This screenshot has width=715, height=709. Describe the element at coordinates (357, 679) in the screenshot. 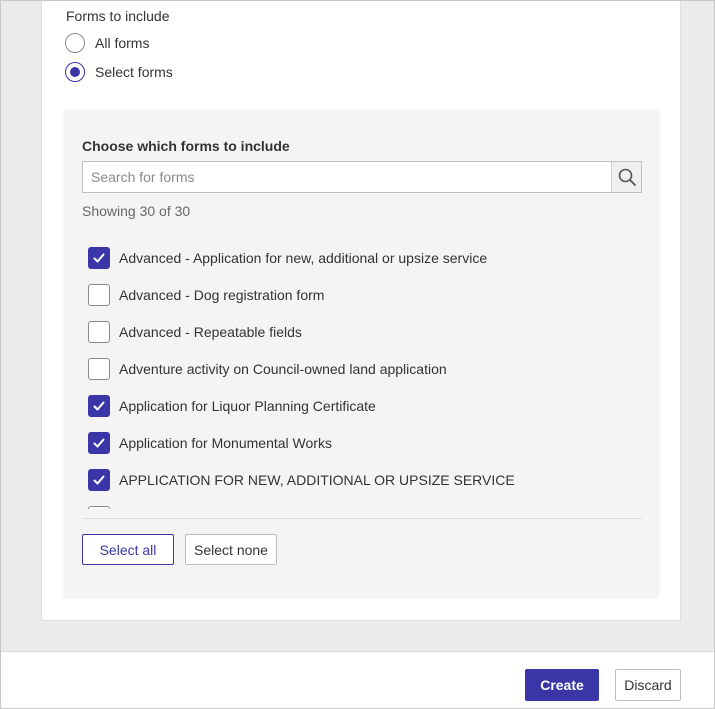

I see `dialog-footer: Create Discard` at that location.